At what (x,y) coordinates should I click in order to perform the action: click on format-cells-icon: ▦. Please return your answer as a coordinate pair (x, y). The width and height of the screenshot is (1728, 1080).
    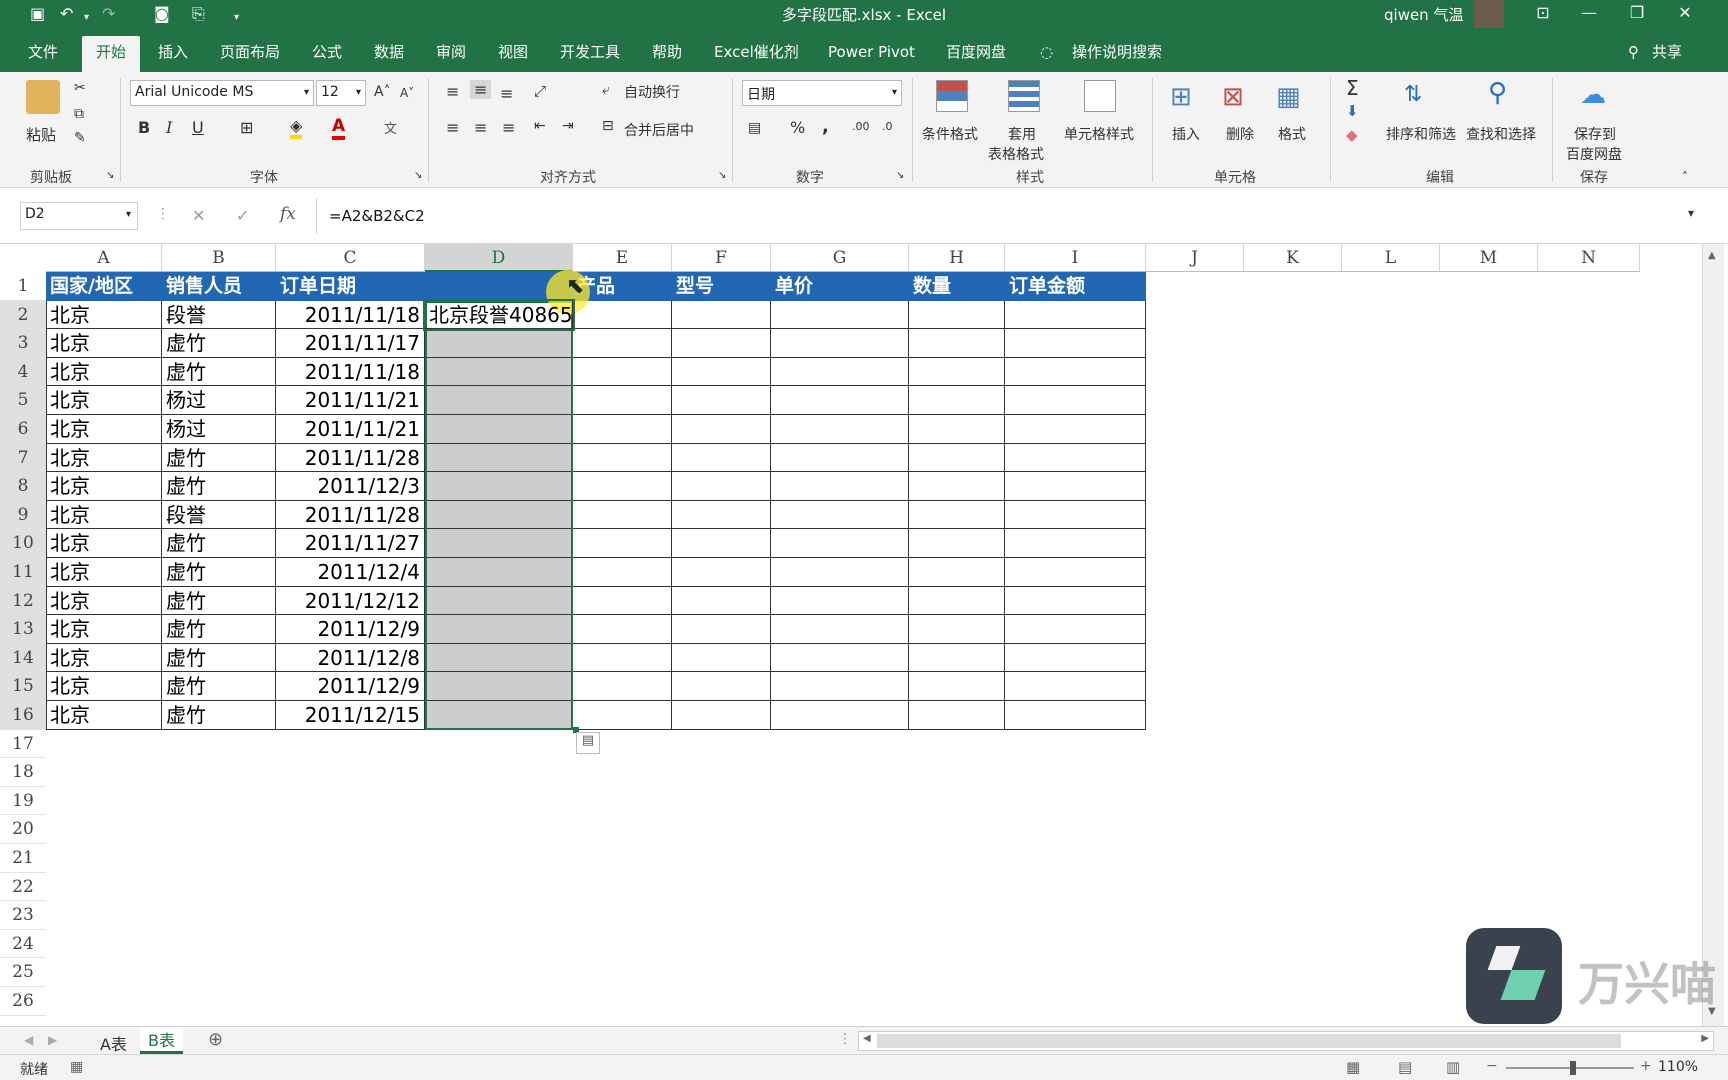
    Looking at the image, I should click on (1288, 97).